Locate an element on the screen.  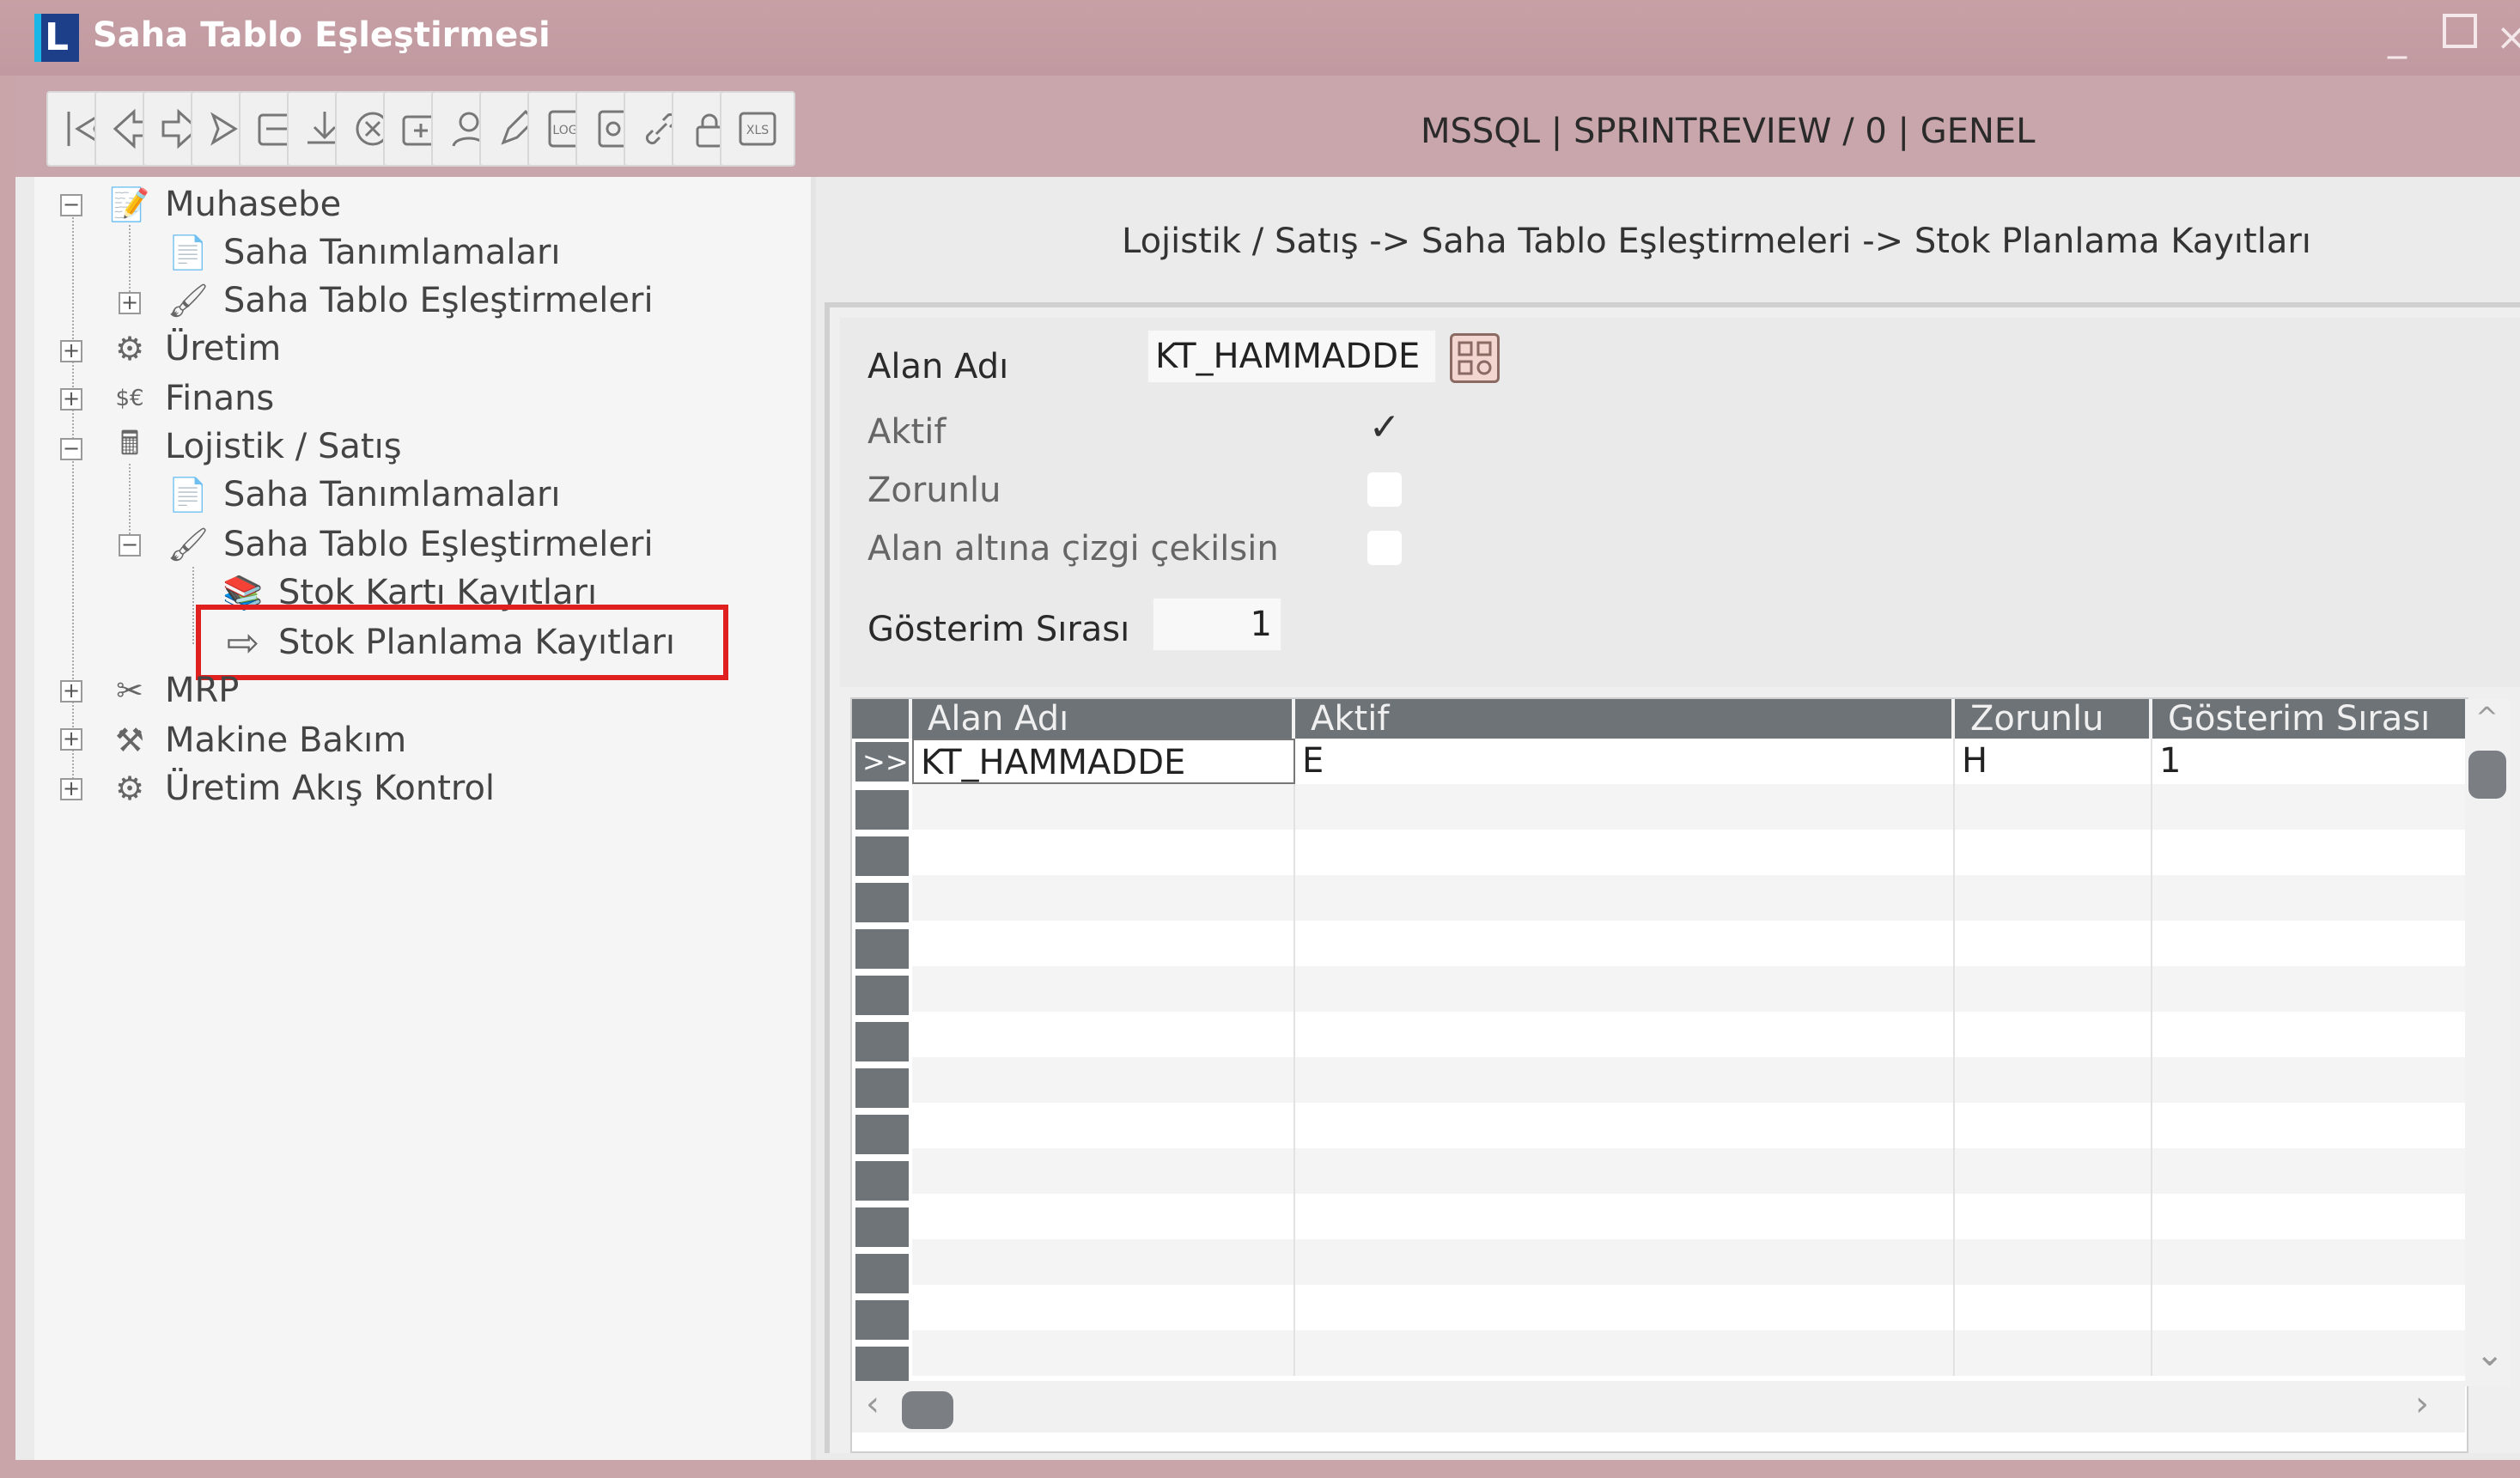
scroll-right-arrow: › is located at coordinates (2422, 1404).